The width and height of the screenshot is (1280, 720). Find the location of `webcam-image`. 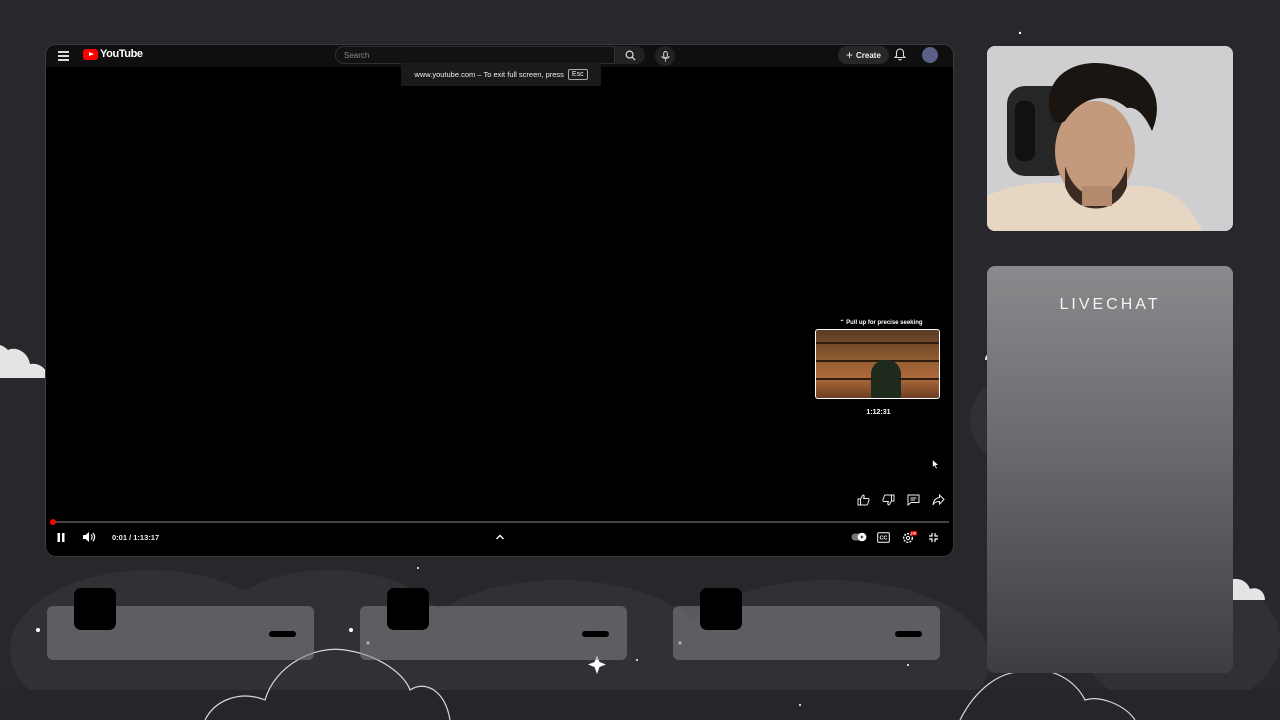

webcam-image is located at coordinates (1110, 138).